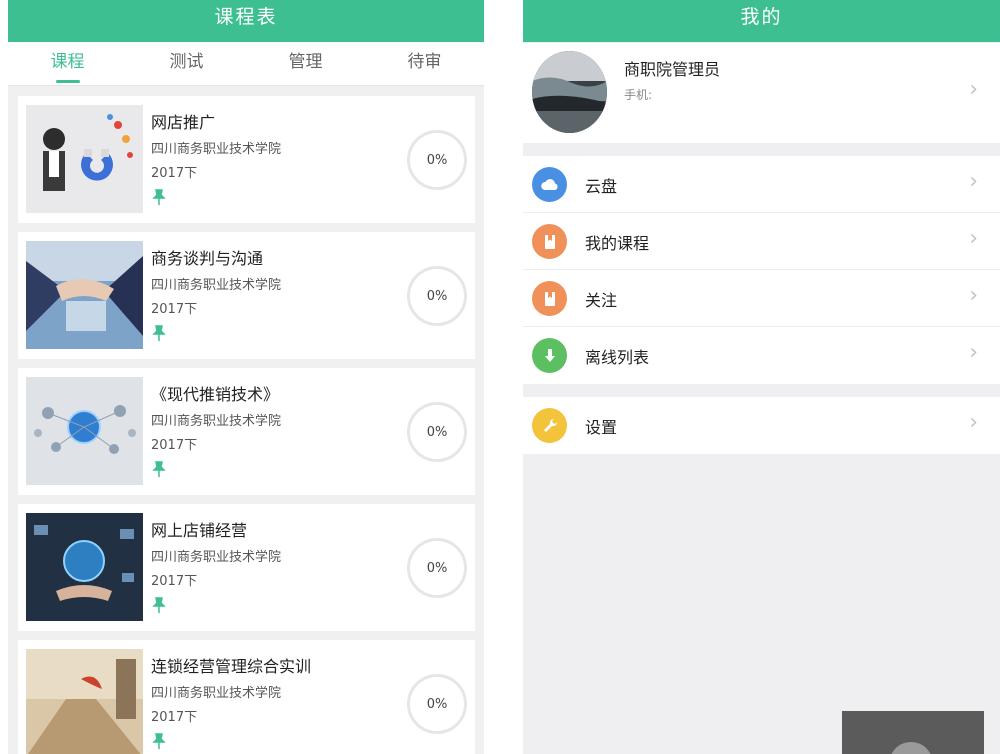 Image resolution: width=1000 pixels, height=754 pixels. What do you see at coordinates (231, 666) in the screenshot?
I see `course-title: 连锁经营管理综合实训` at bounding box center [231, 666].